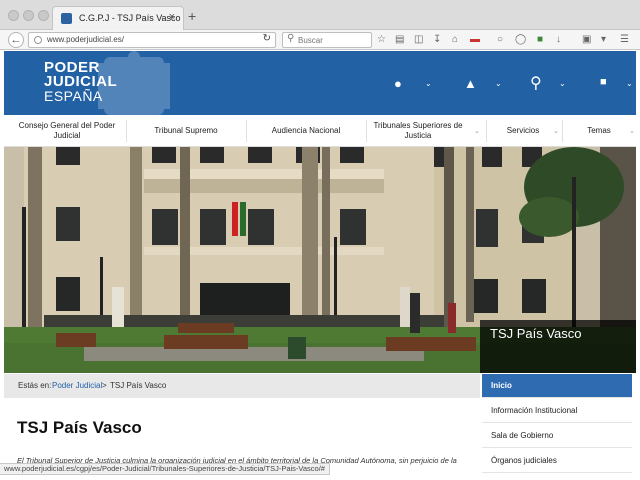 The width and height of the screenshot is (640, 480). What do you see at coordinates (557, 436) in the screenshot?
I see `side-menu-item-sala-de-gobierno: Sala de Gobierno` at bounding box center [557, 436].